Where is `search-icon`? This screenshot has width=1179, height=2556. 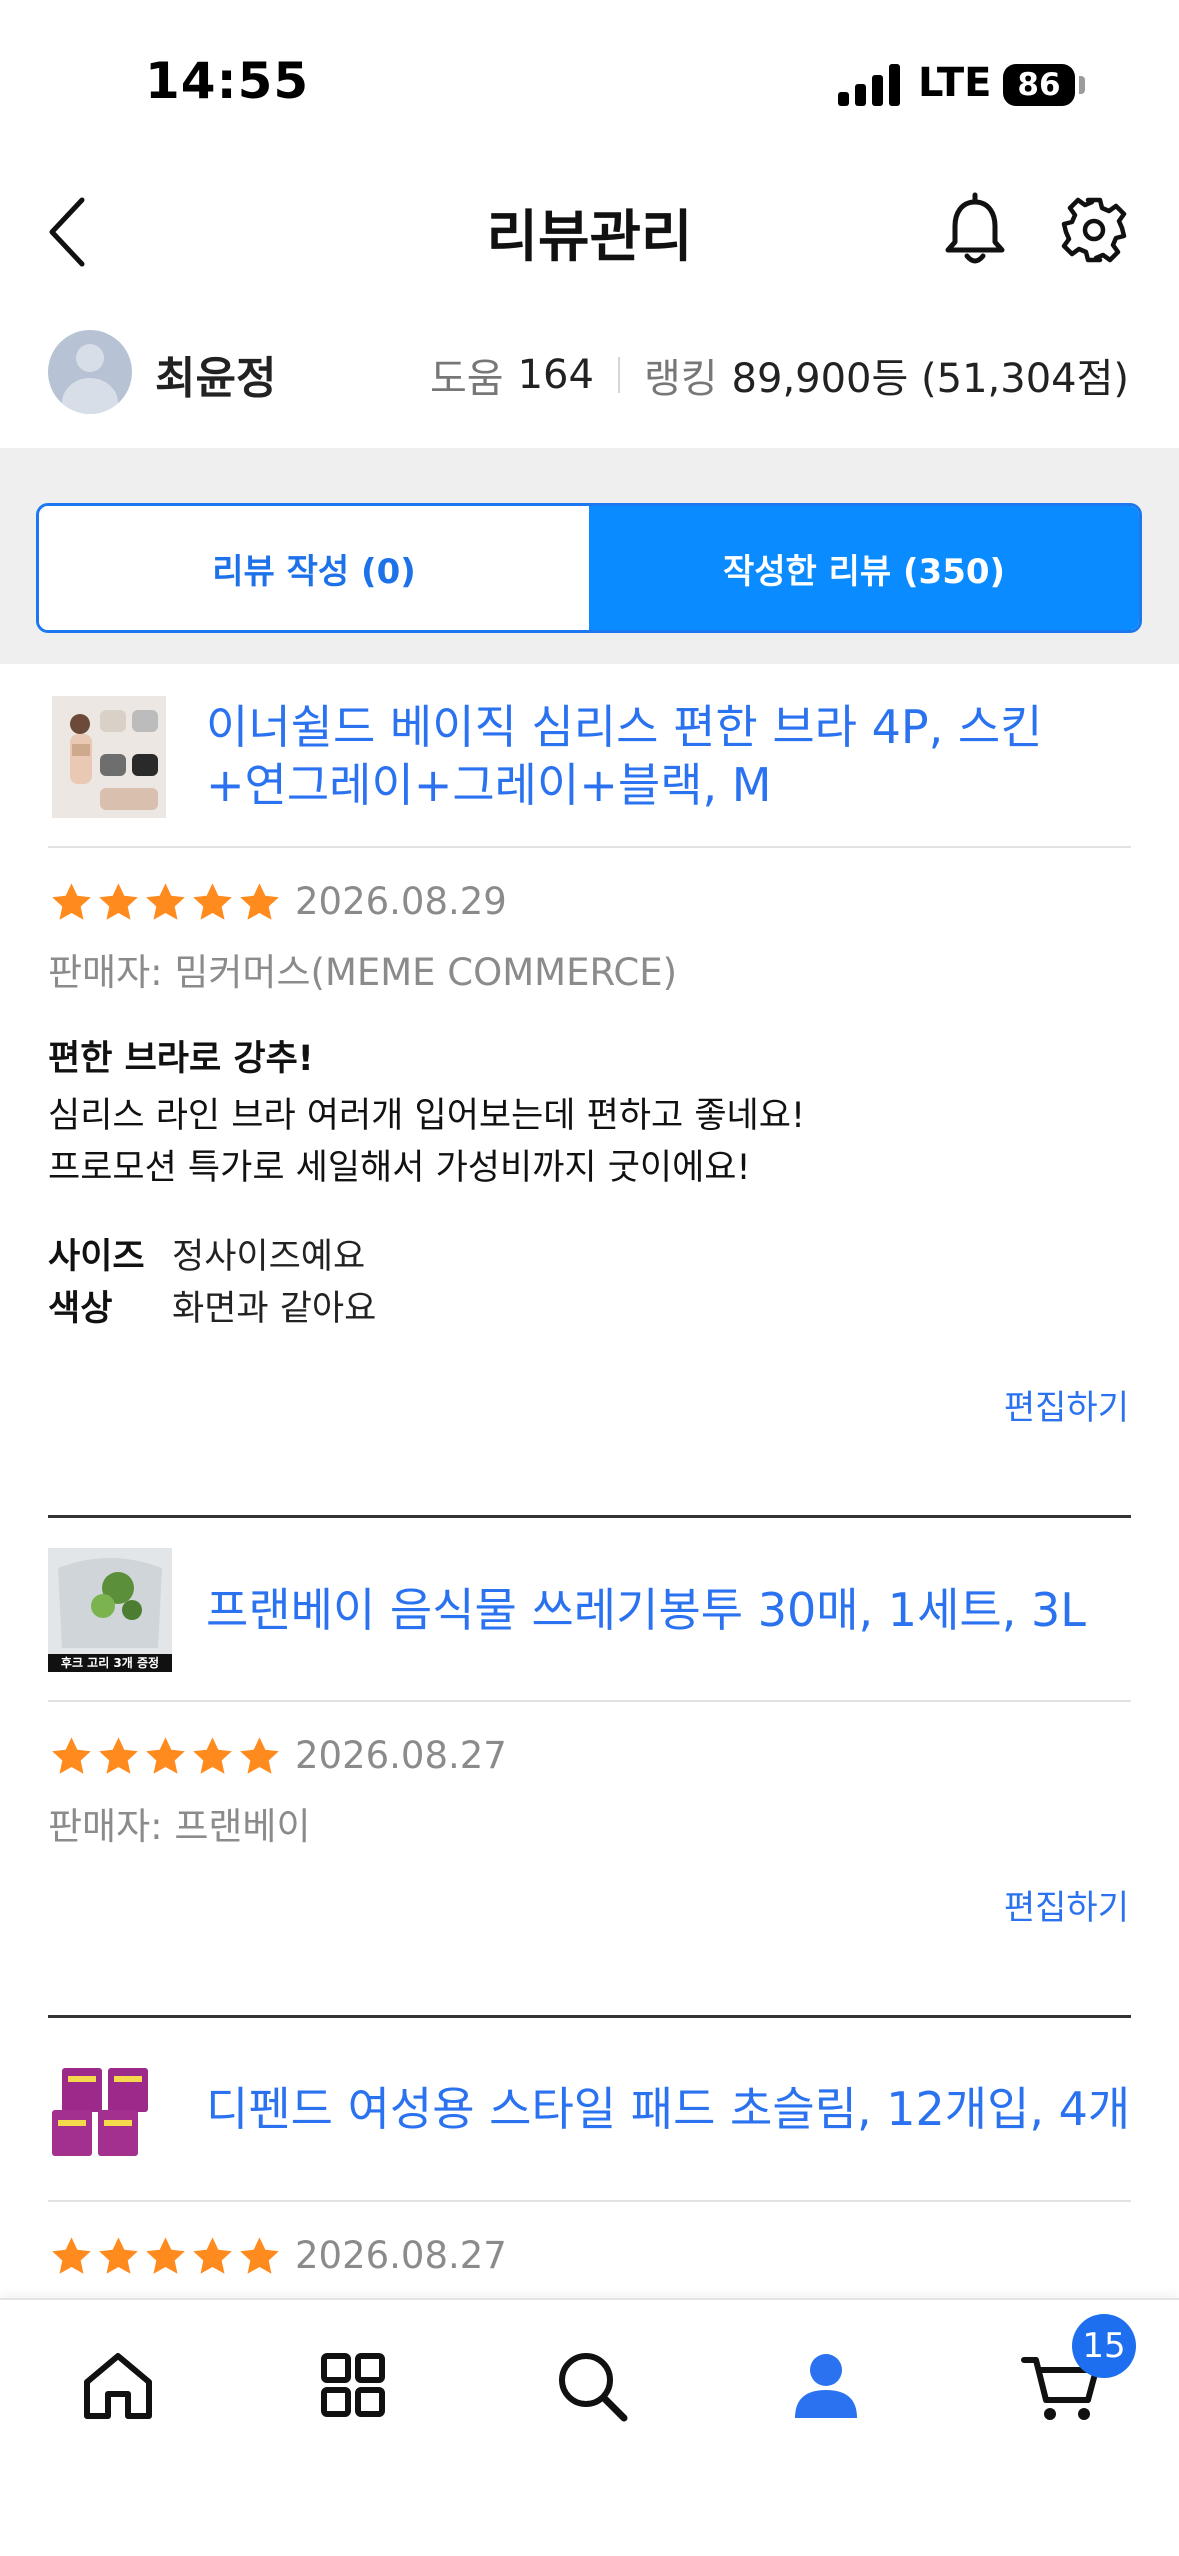
search-icon is located at coordinates (591, 2385).